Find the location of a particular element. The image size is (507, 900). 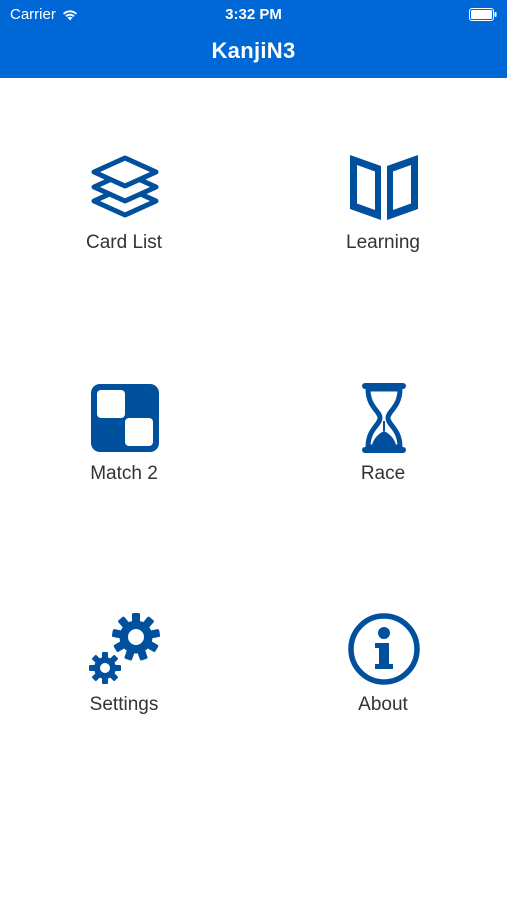

learning-button: Learning is located at coordinates (383, 220).